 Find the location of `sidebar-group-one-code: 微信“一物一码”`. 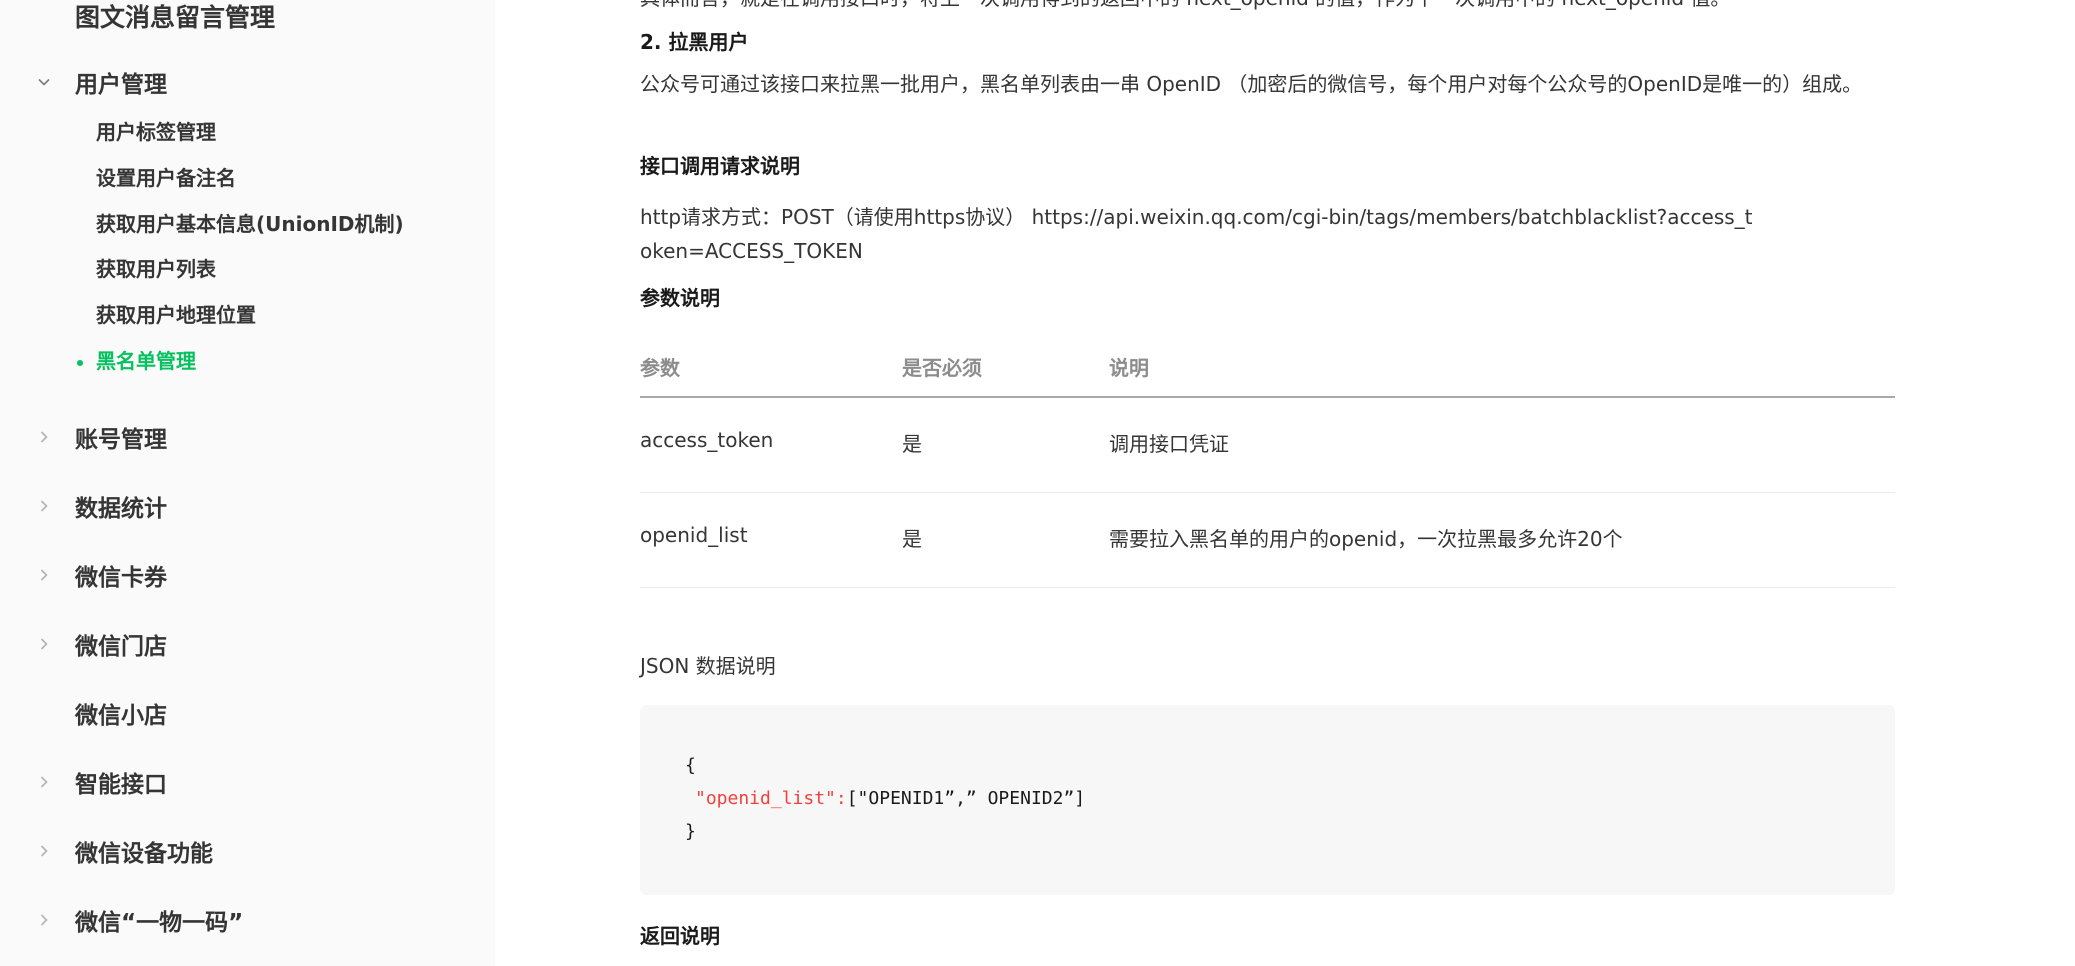

sidebar-group-one-code: 微信“一物一码” is located at coordinates (247, 920).